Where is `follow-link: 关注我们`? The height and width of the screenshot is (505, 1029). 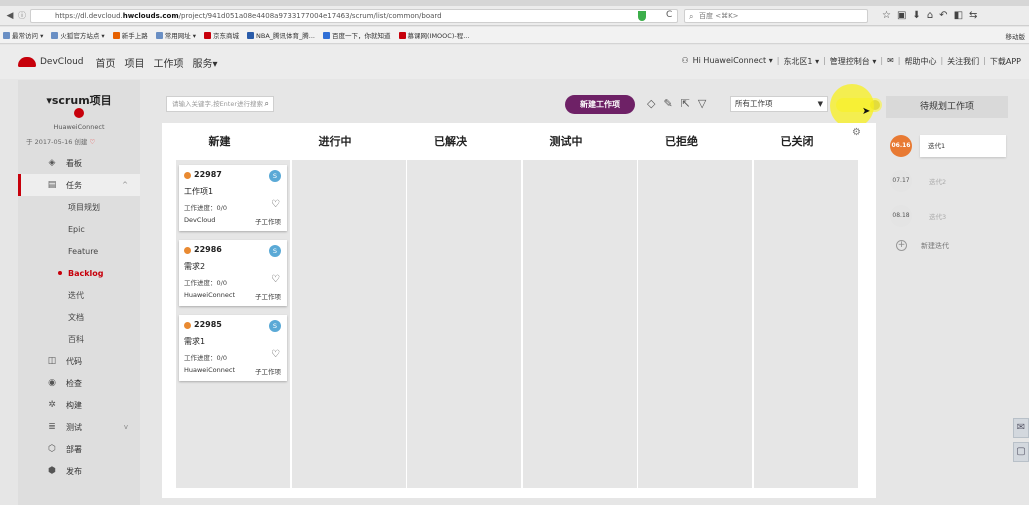
follow-link: 关注我们 is located at coordinates (963, 61).